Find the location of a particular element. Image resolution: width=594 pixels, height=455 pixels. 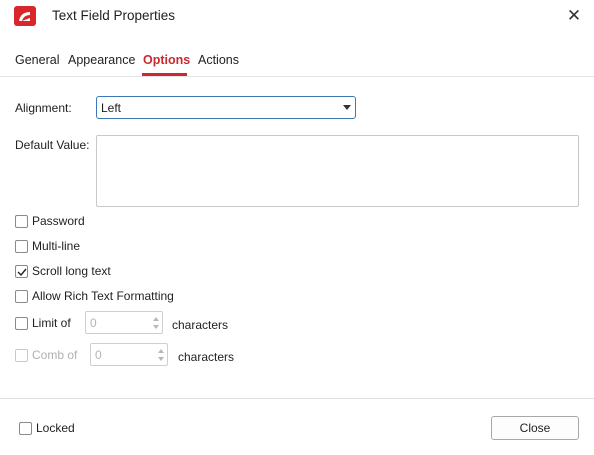

password-checkbox is located at coordinates (21, 221).